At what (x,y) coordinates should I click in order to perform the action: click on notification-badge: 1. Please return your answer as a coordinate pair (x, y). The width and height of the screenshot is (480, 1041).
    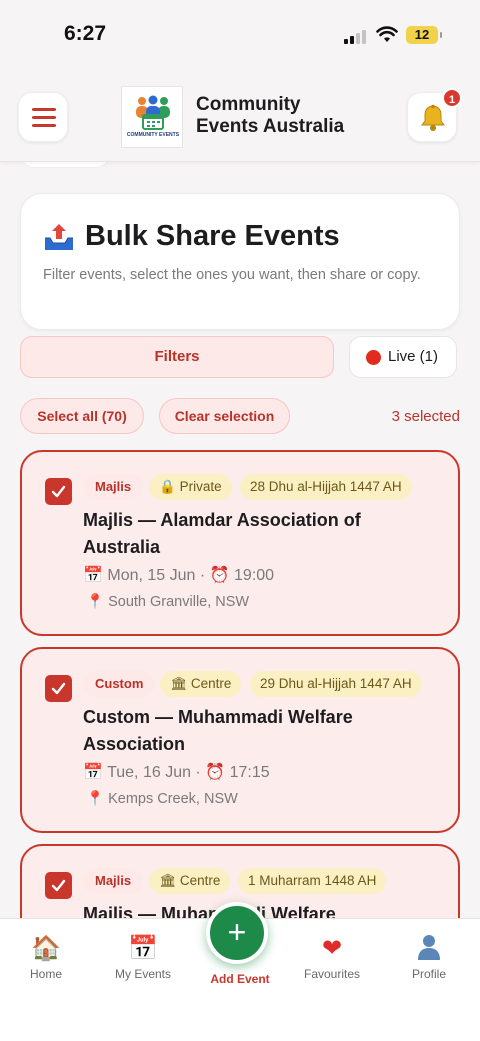
    Looking at the image, I should click on (452, 98).